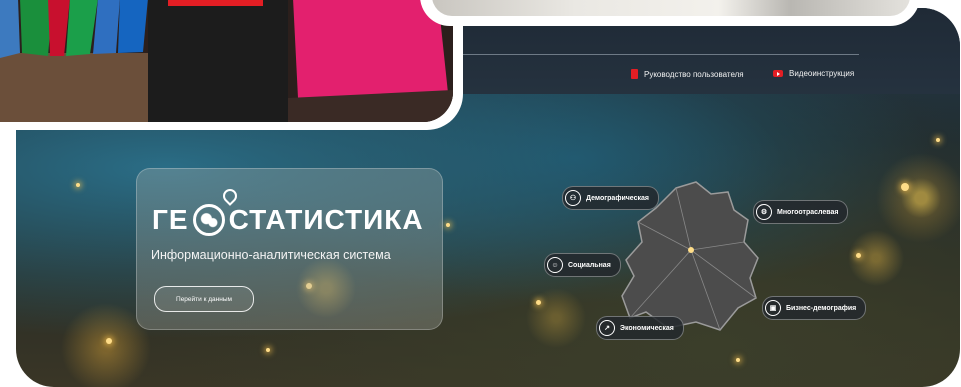 This screenshot has width=961, height=387. Describe the element at coordinates (778, 73) in the screenshot. I see `youtube-icon` at that location.